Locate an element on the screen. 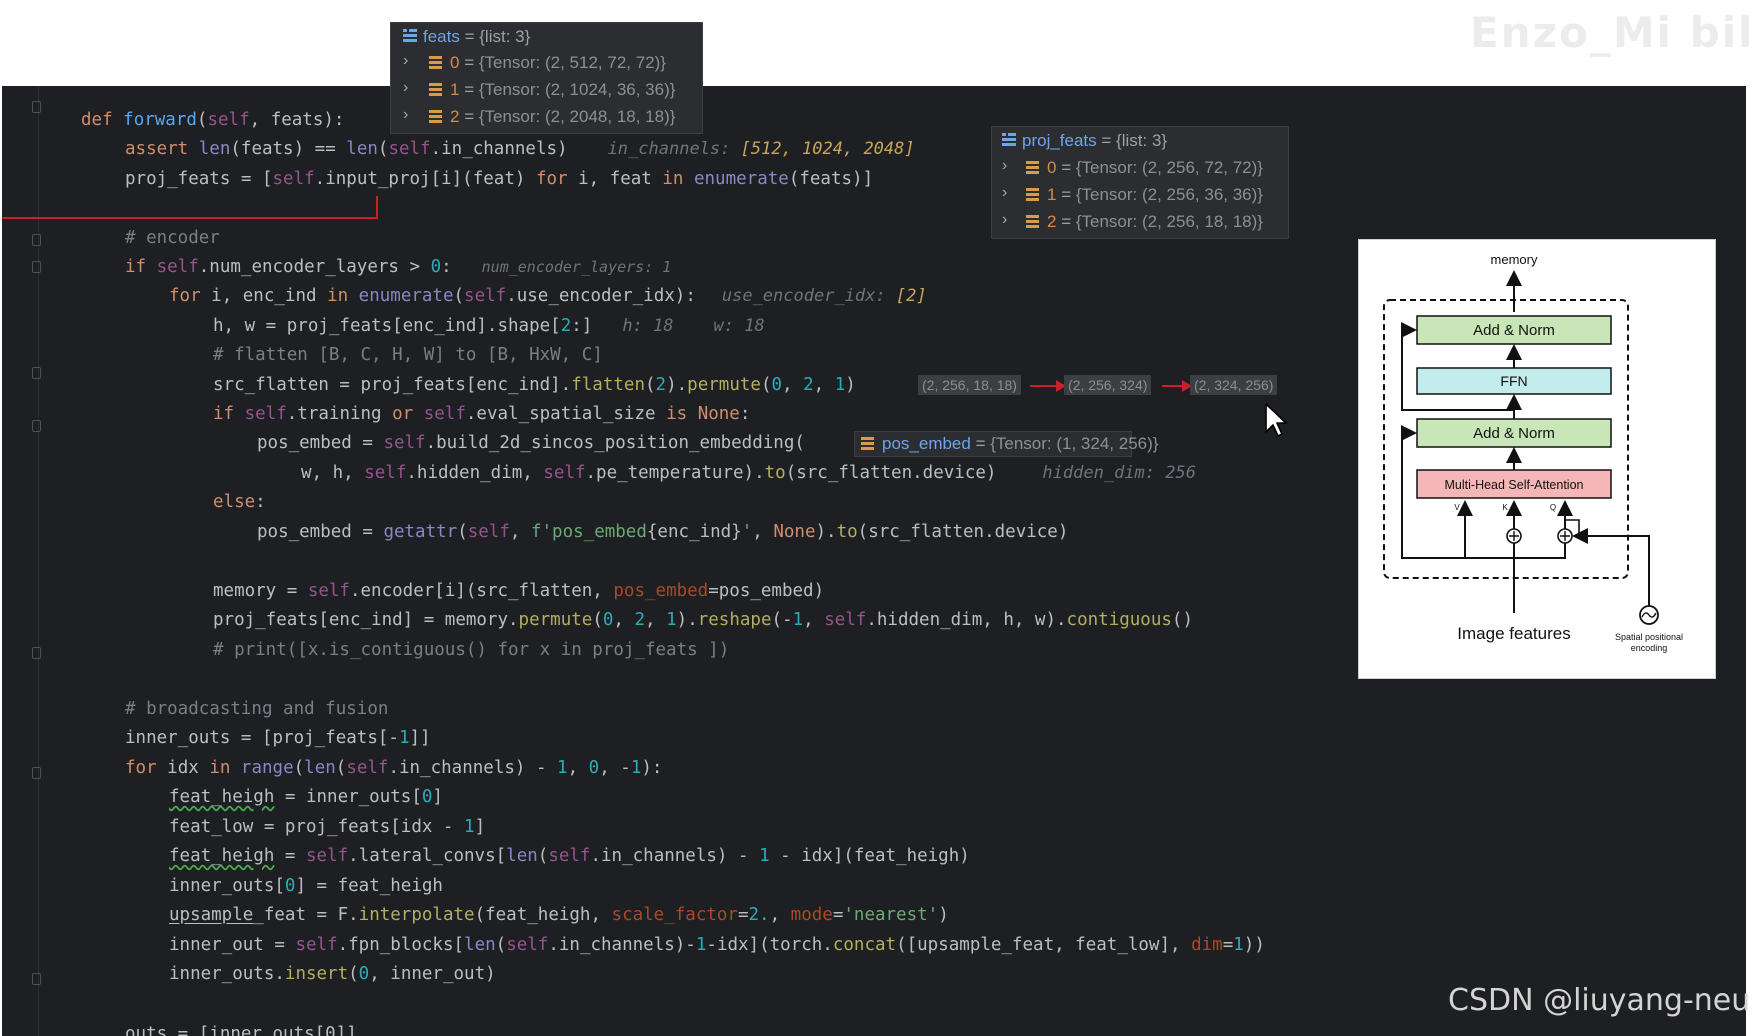 The height and width of the screenshot is (1036, 1754). pos-embed-popup: pos_embed = {Tensor: (1, 324, 256)} is located at coordinates (1006, 444).